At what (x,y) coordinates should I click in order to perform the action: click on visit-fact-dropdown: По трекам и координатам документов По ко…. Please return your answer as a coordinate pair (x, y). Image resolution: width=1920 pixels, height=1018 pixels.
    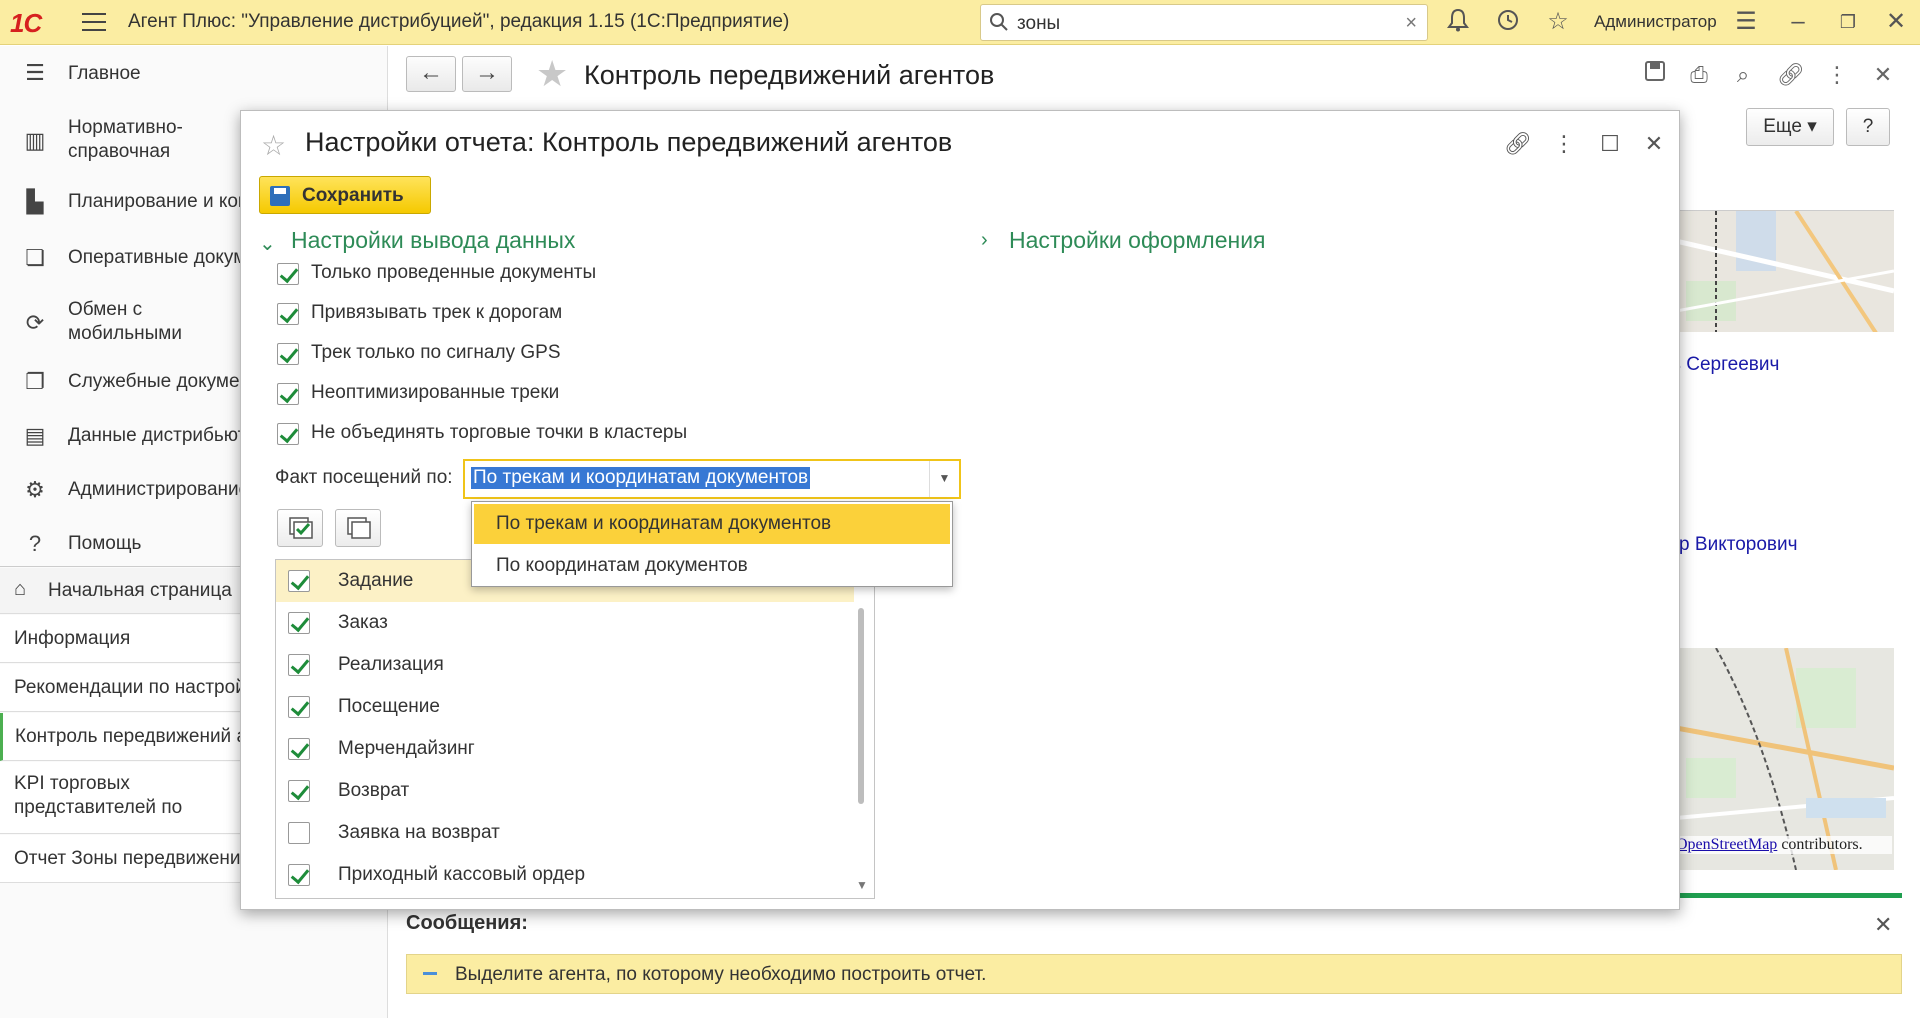
    Looking at the image, I should click on (712, 544).